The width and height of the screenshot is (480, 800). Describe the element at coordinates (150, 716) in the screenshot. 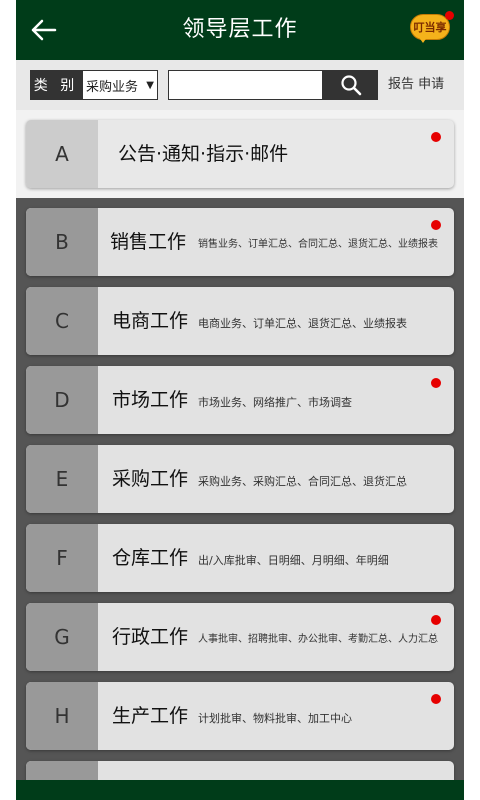

I see `card-title: 生产工作` at that location.